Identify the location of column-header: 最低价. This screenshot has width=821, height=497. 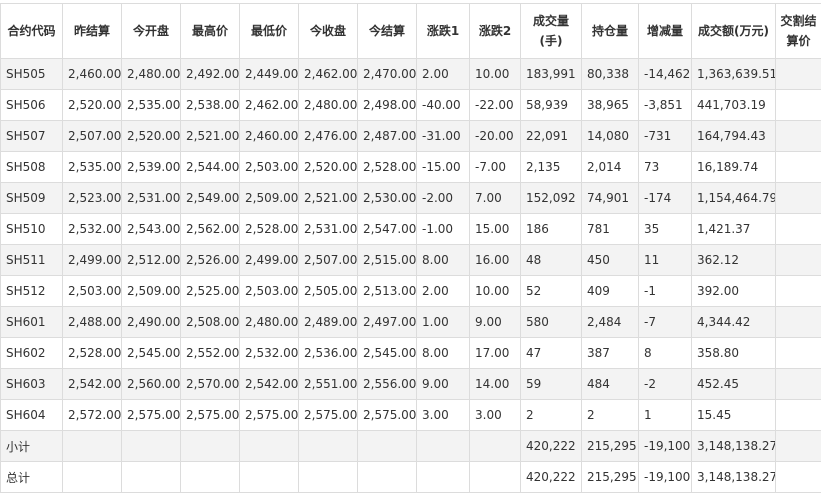
(269, 31).